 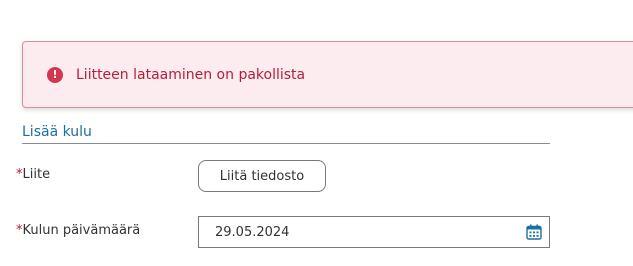 I want to click on section-title: Lisää kulu, so click(x=286, y=134).